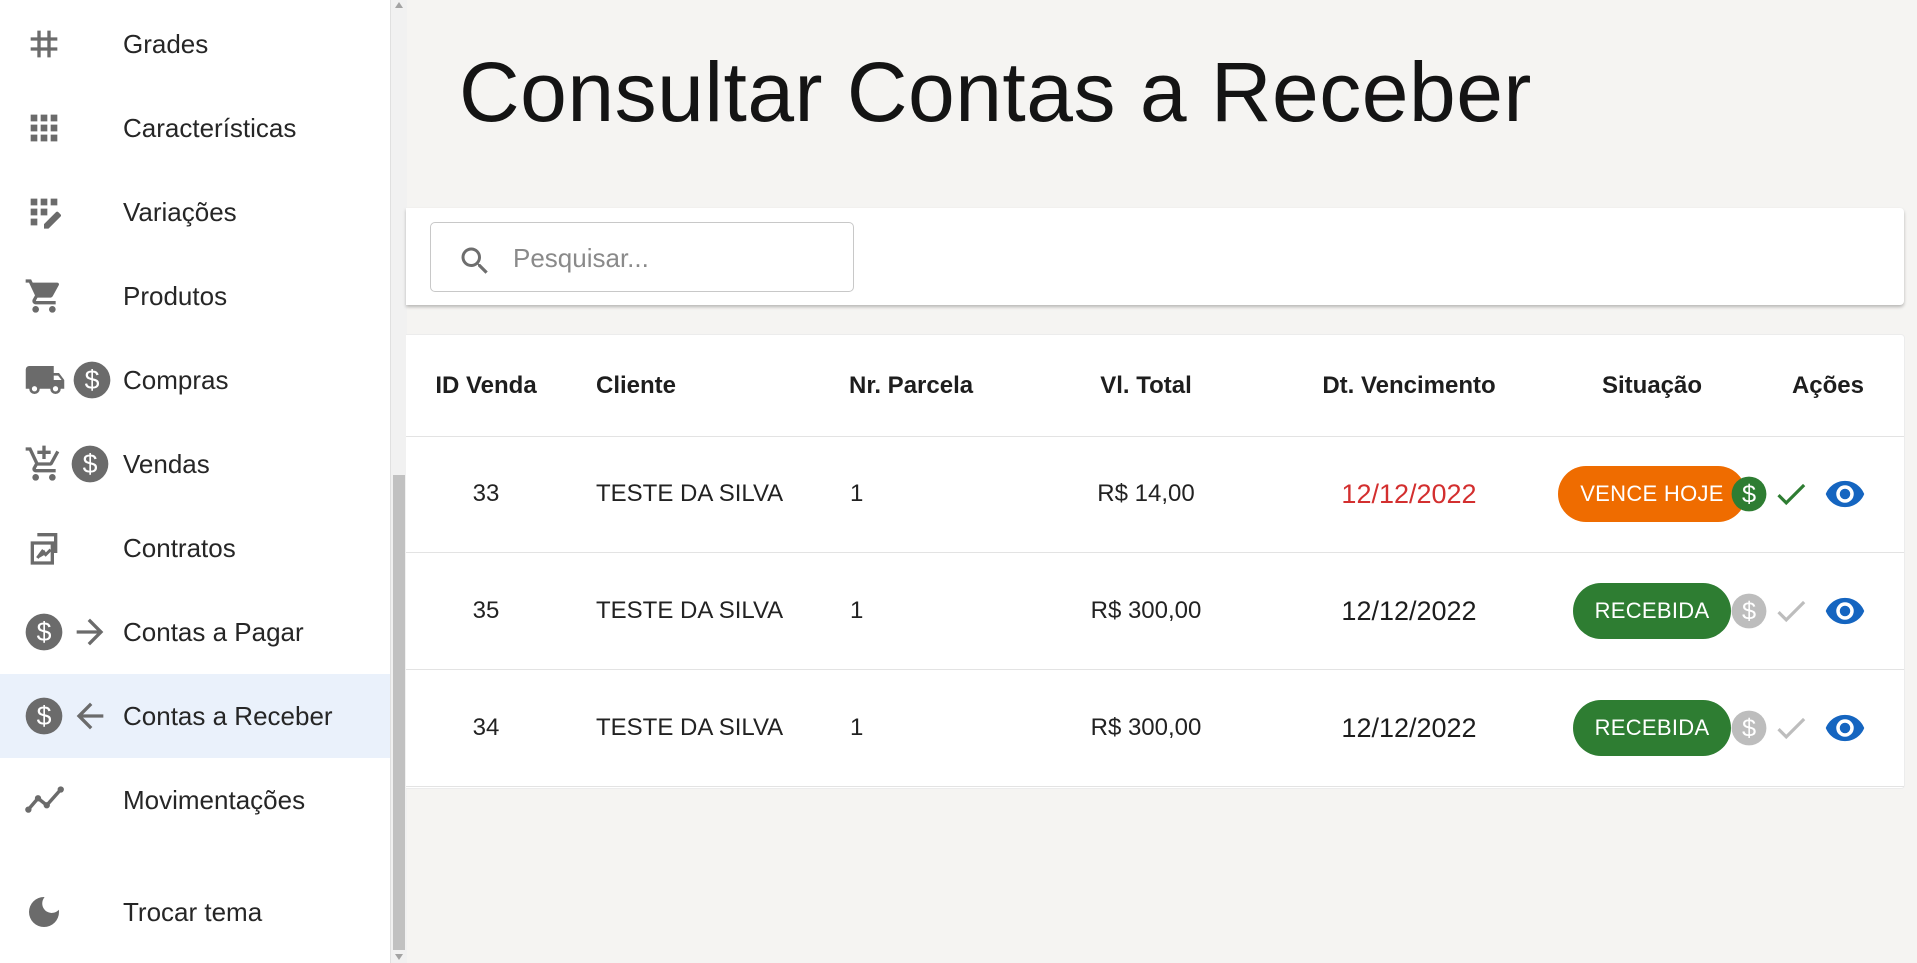 The height and width of the screenshot is (963, 1917). I want to click on theme-toggle-label: Trocar tema, so click(193, 912).